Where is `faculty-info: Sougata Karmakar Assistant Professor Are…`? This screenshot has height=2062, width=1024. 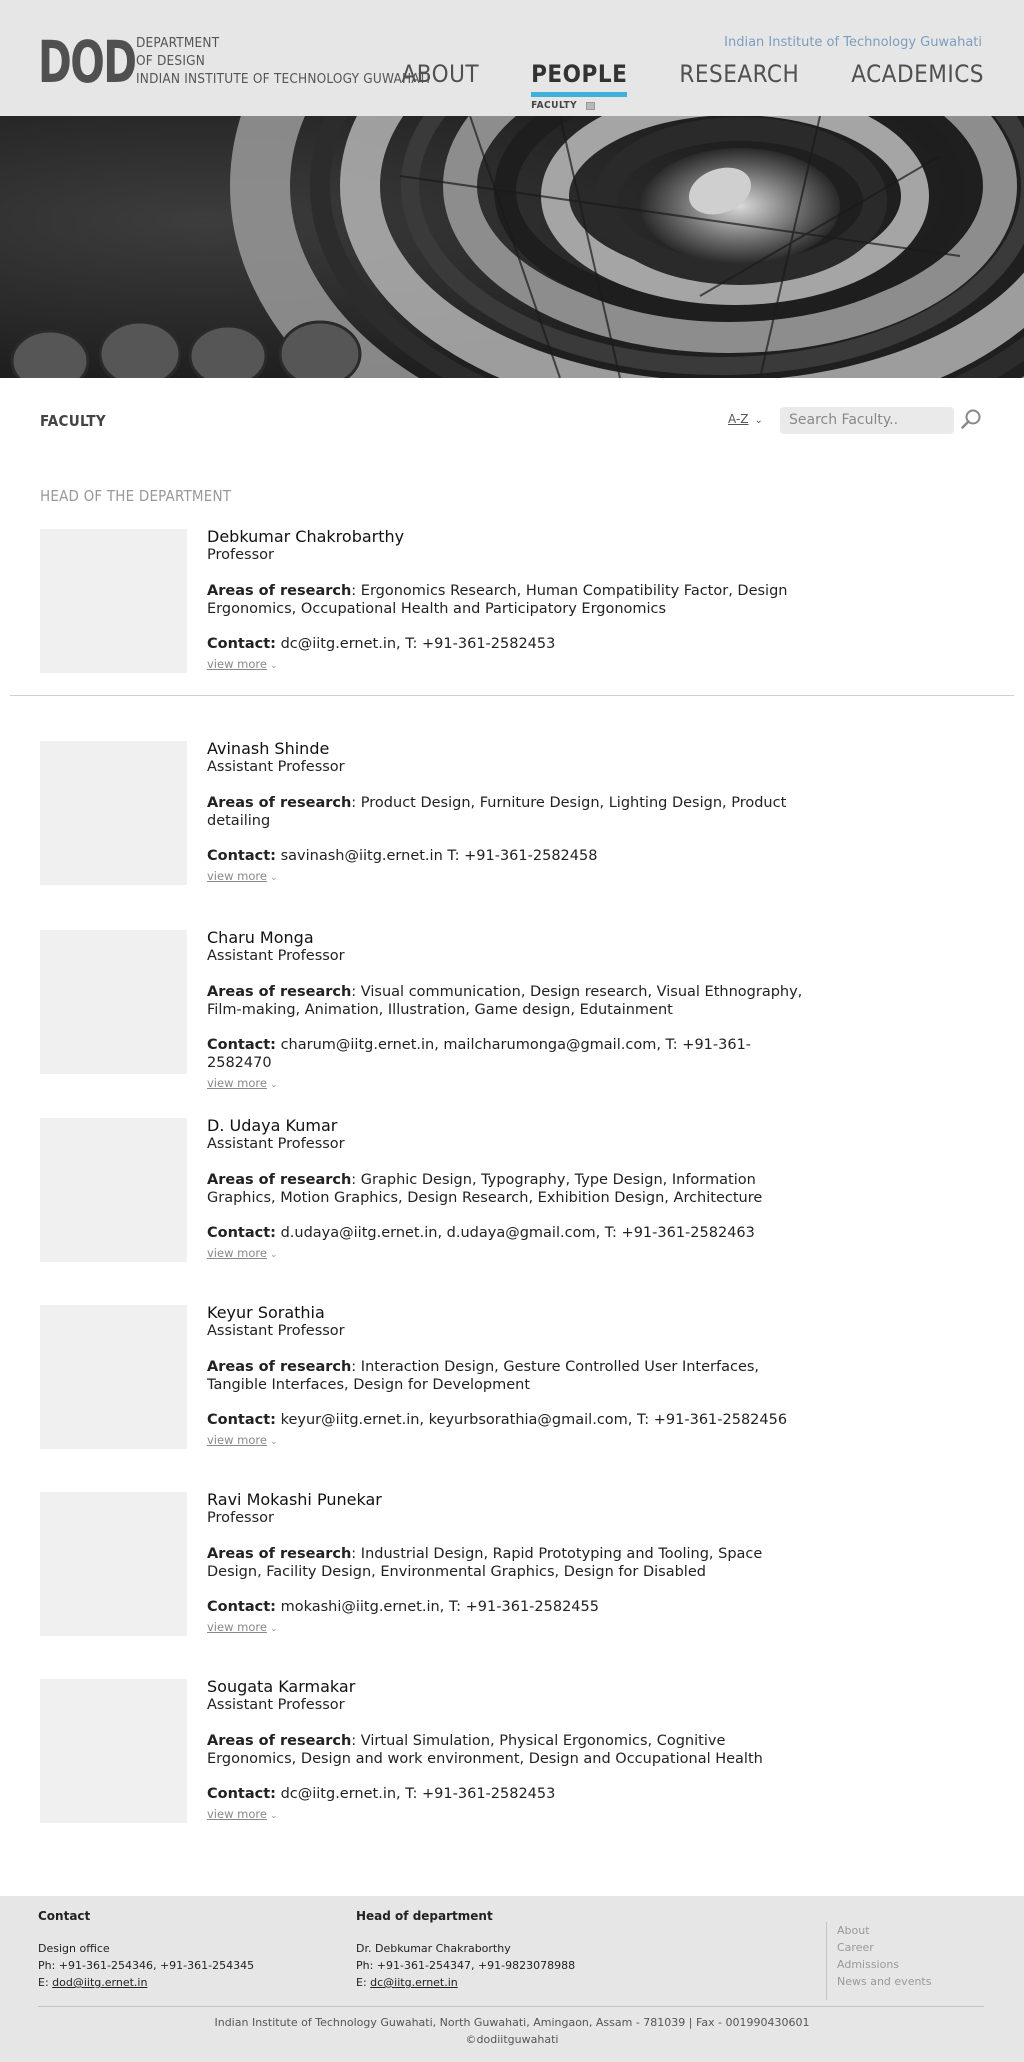
faculty-info: Sougata Karmakar Assistant Professor Are… is located at coordinates (507, 1749).